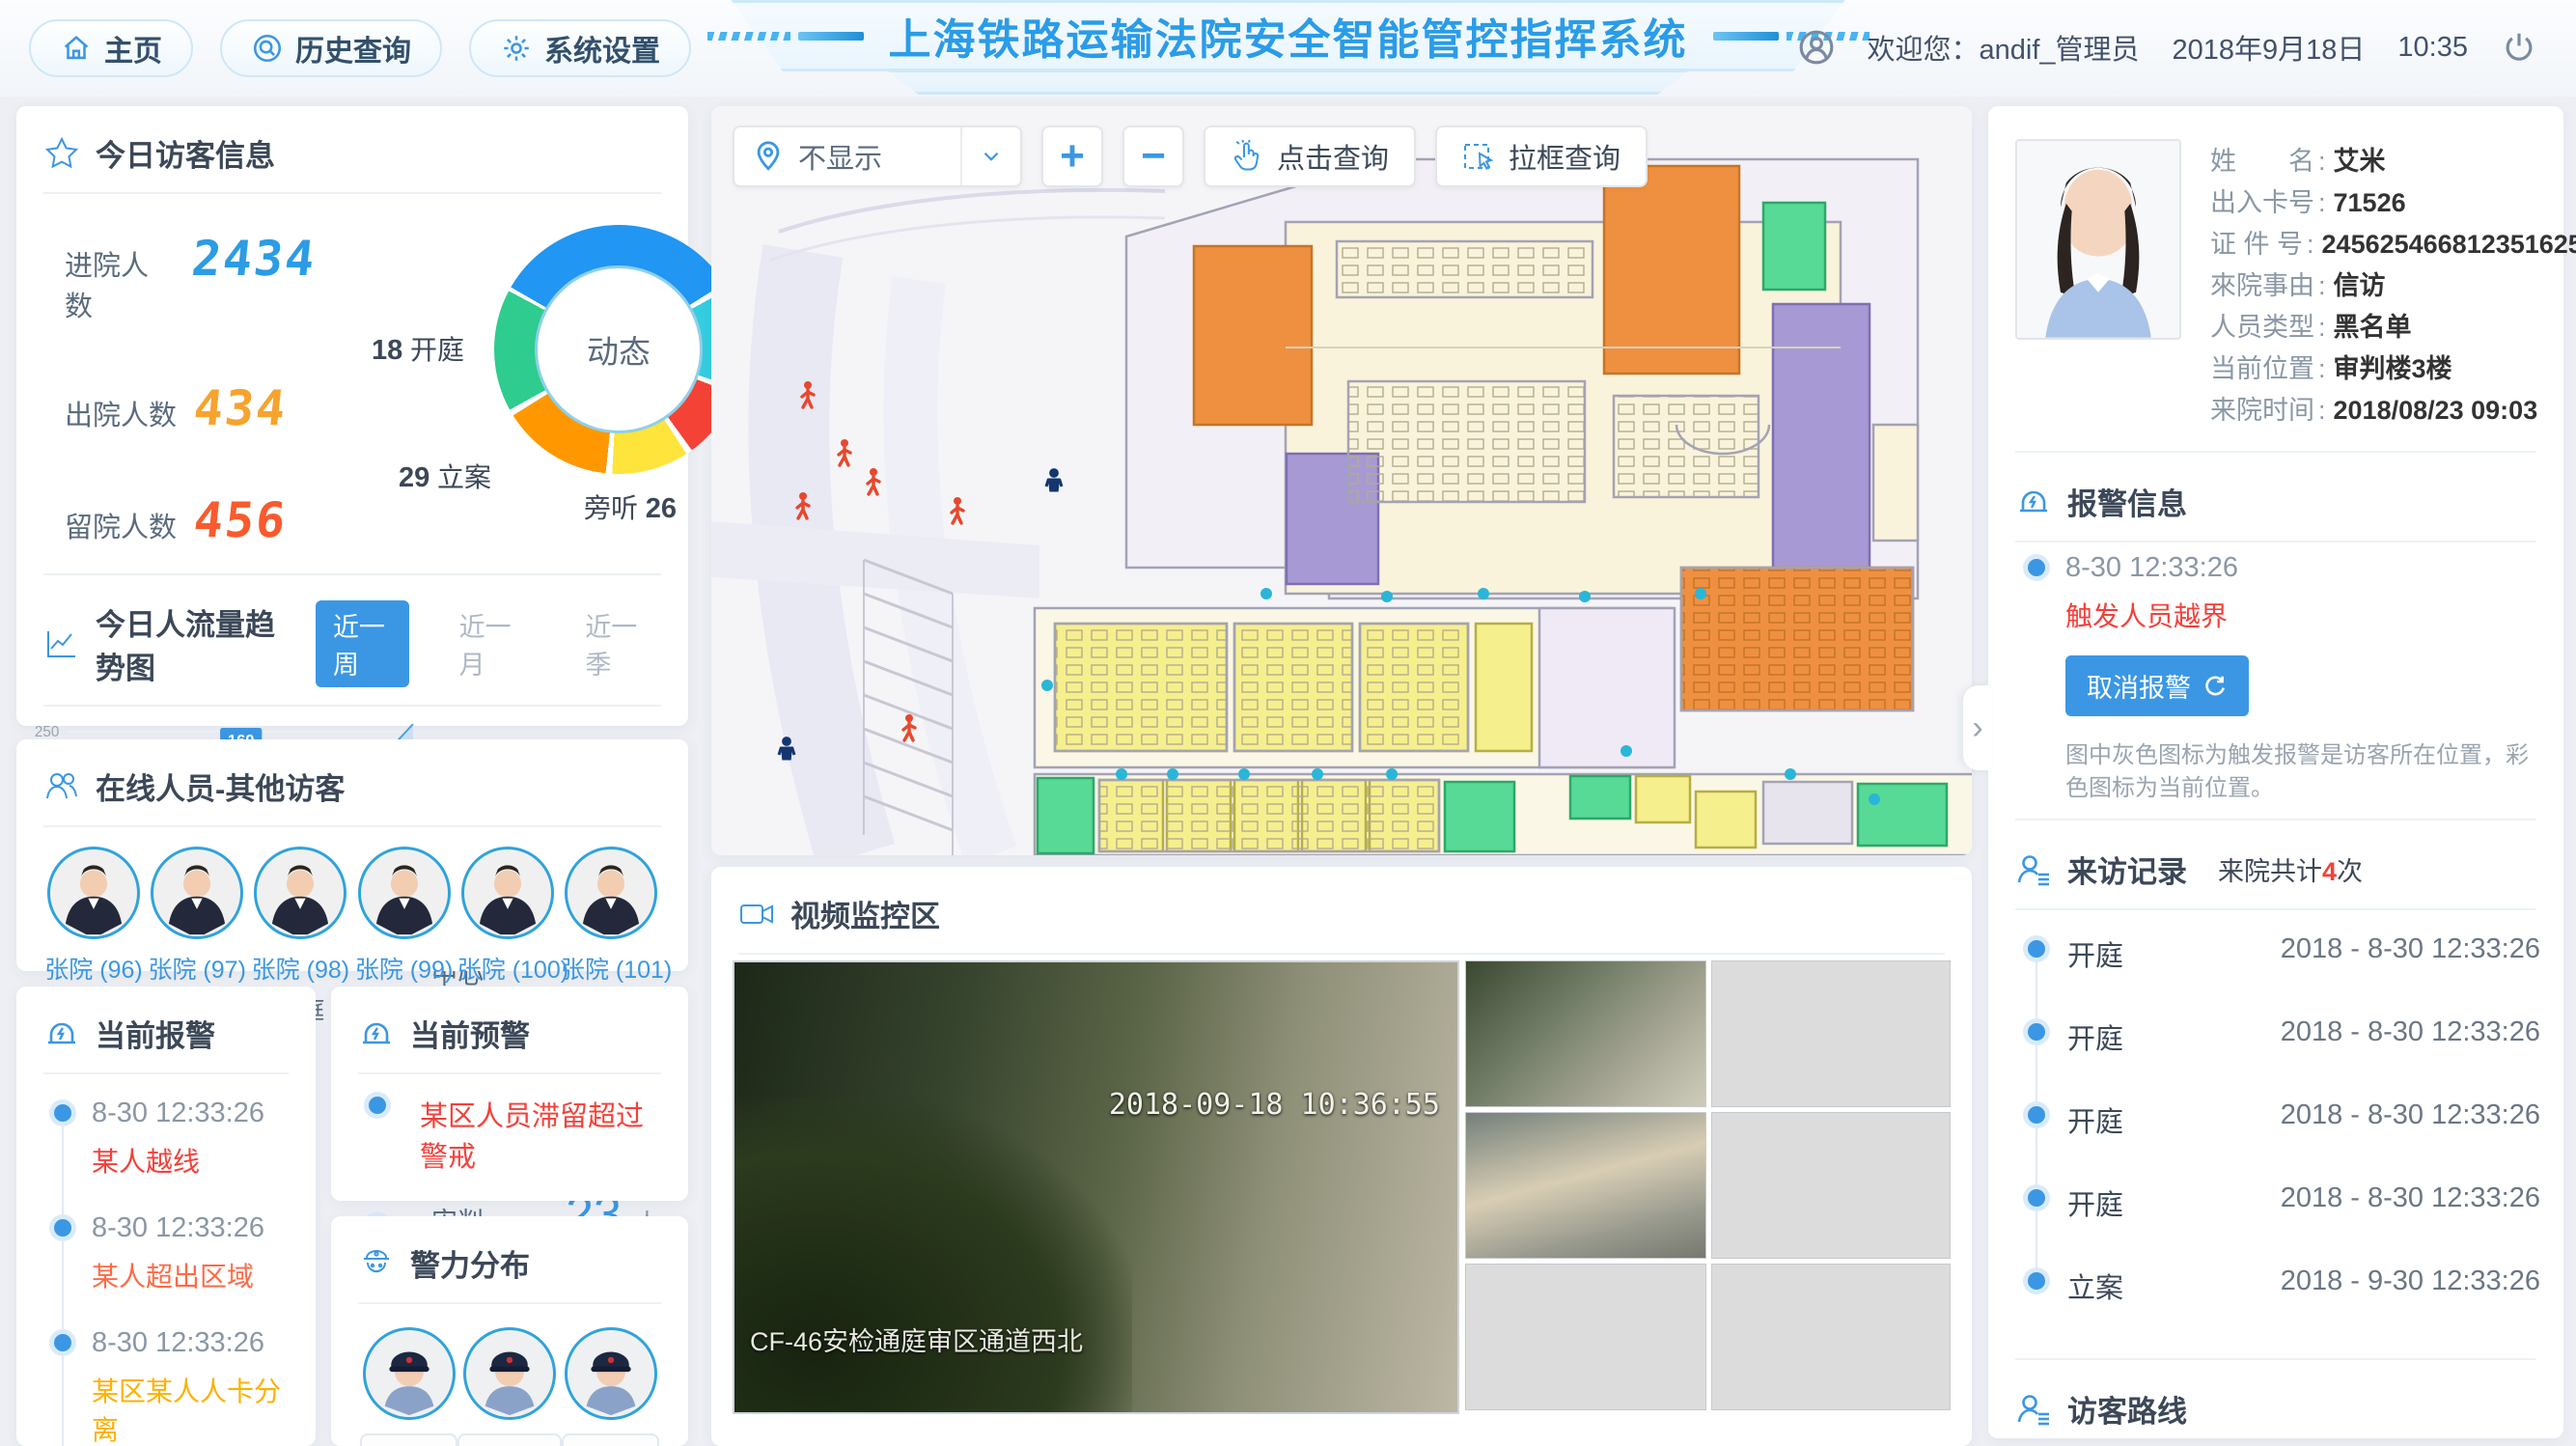 Image resolution: width=2576 pixels, height=1446 pixels. I want to click on alarm-info-title: 报警信息, so click(2127, 504).